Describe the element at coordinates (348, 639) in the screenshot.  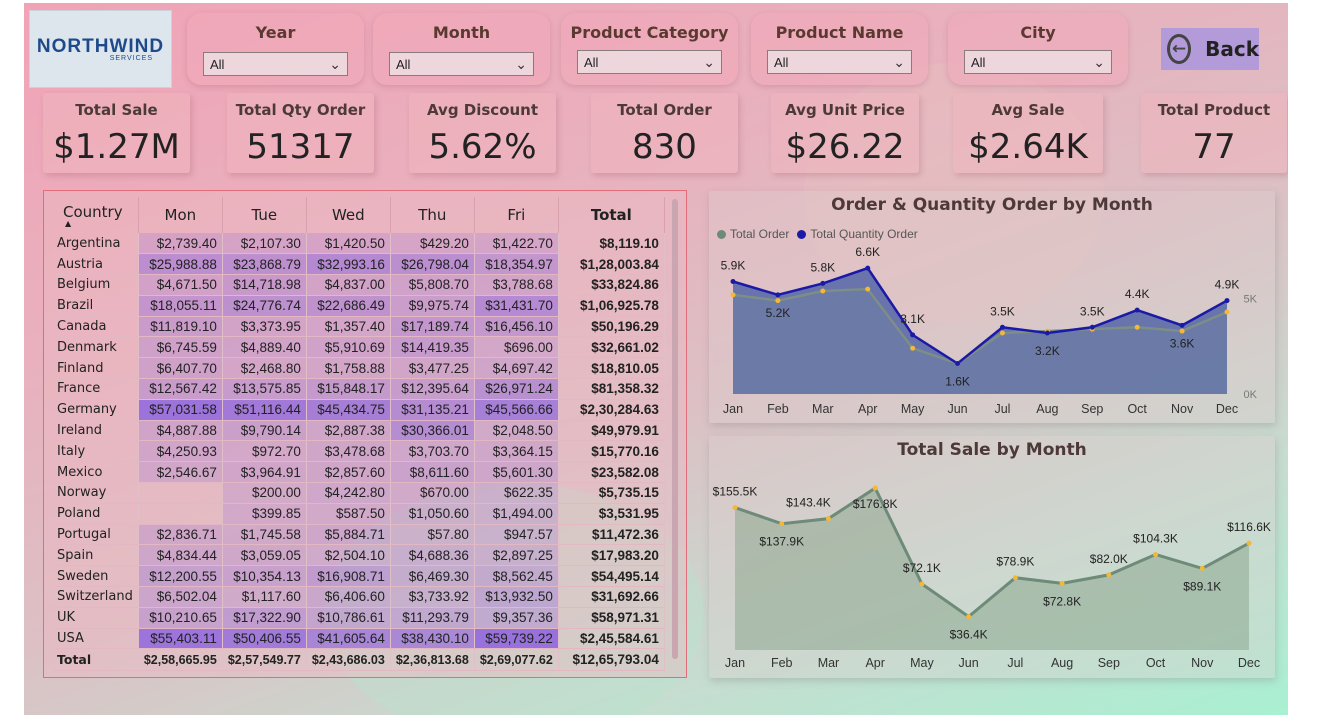
I see `cell-wed: $41,605.64` at that location.